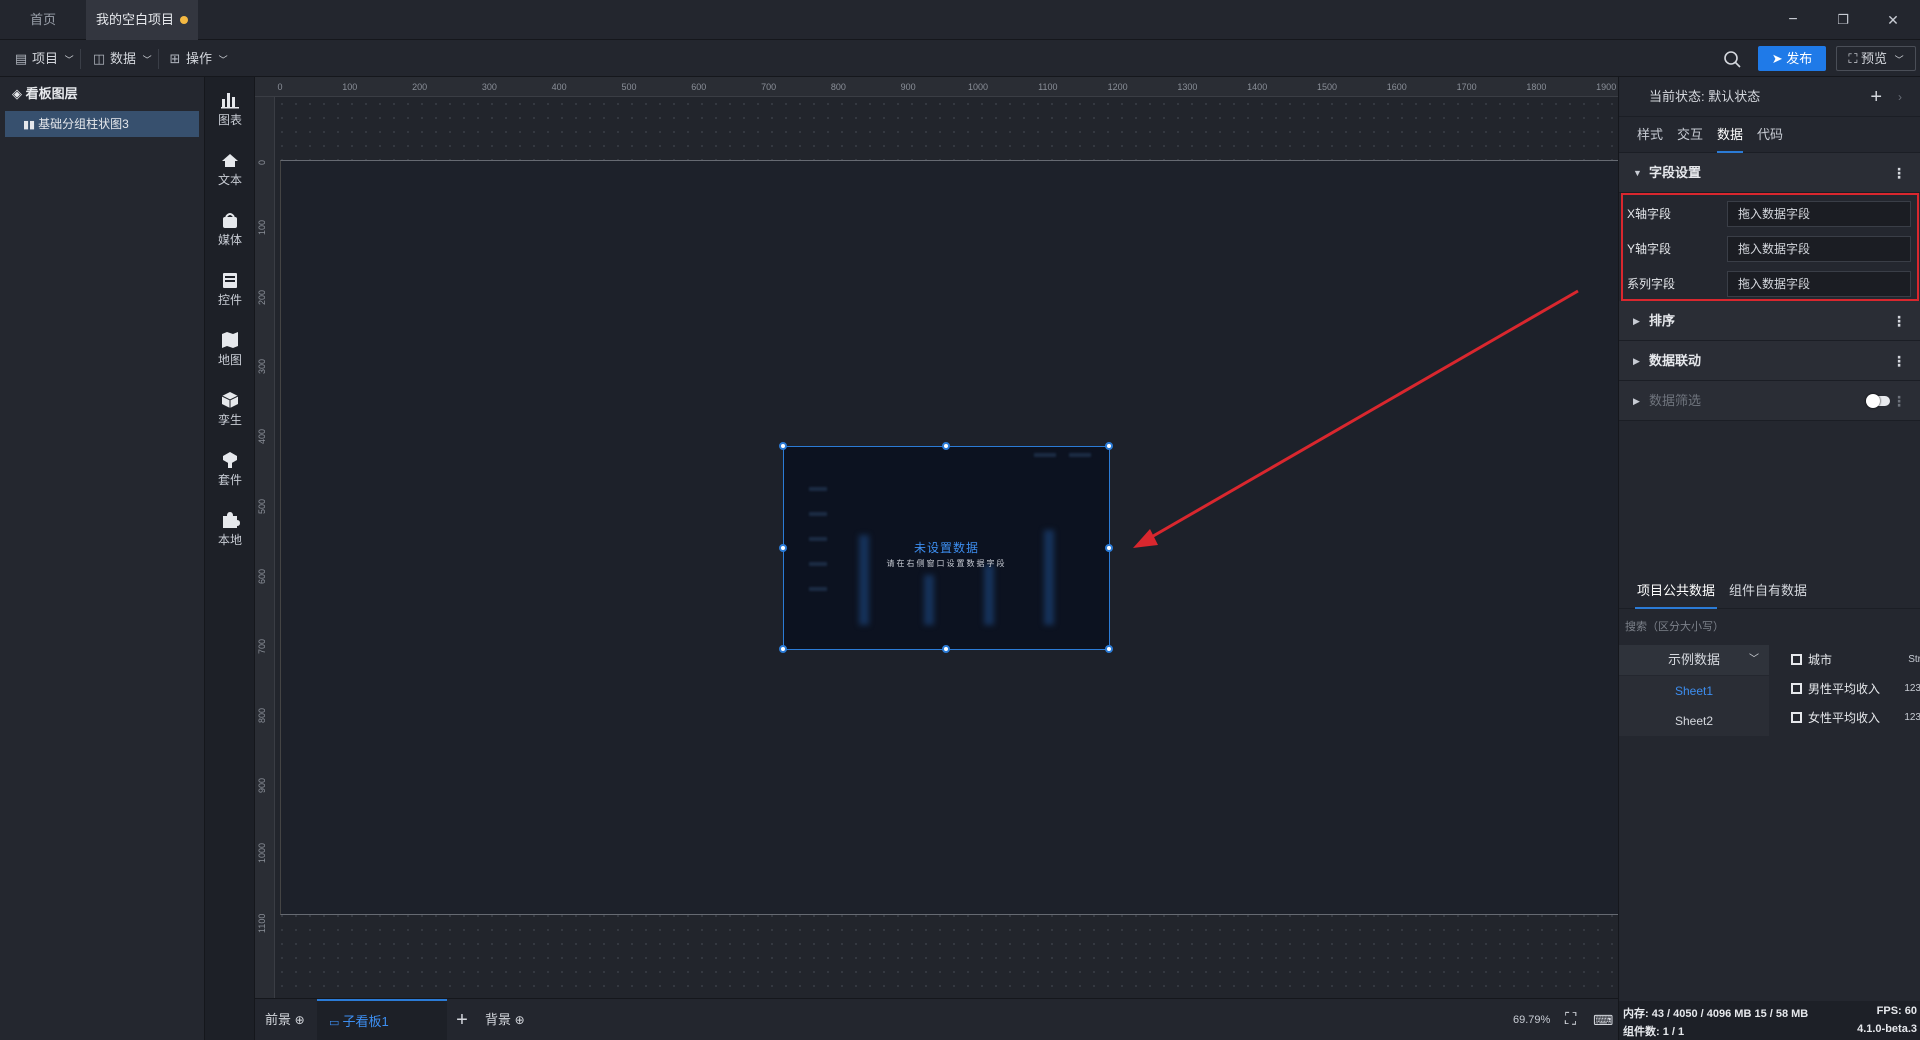 The width and height of the screenshot is (1920, 1040). Describe the element at coordinates (230, 170) in the screenshot. I see `component-text: 文本` at that location.